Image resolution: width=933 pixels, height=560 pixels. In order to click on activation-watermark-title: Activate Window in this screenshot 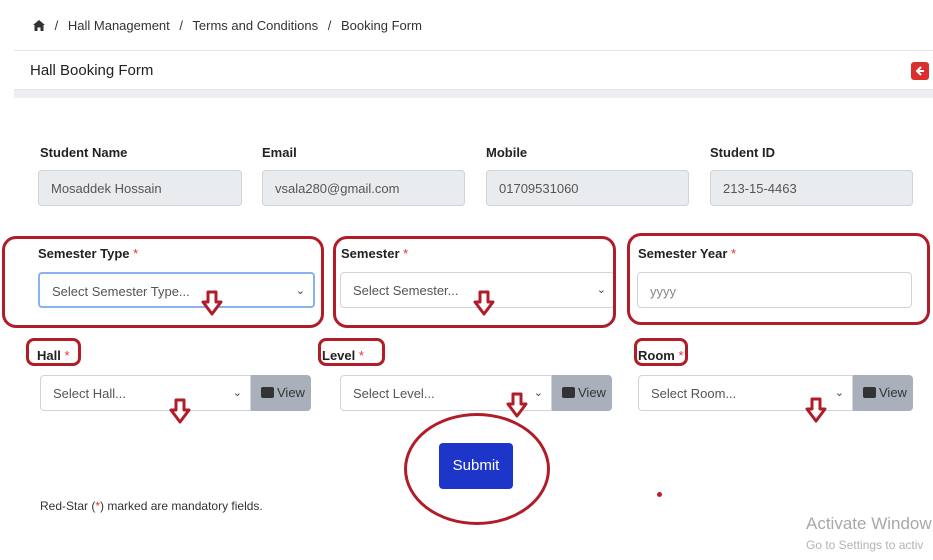, I will do `click(869, 523)`.